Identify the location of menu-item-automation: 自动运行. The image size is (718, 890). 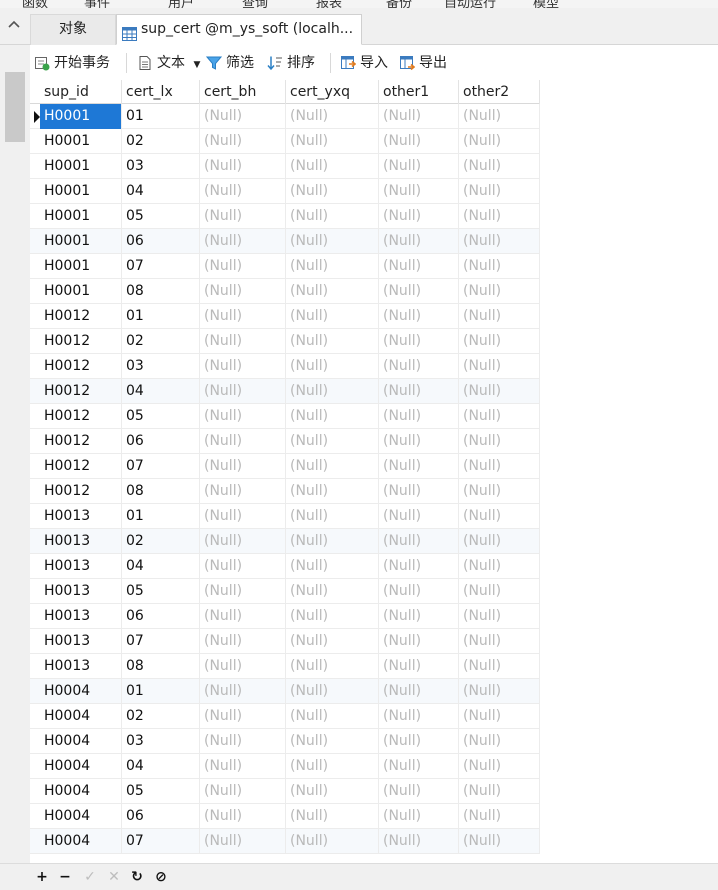
(470, 4).